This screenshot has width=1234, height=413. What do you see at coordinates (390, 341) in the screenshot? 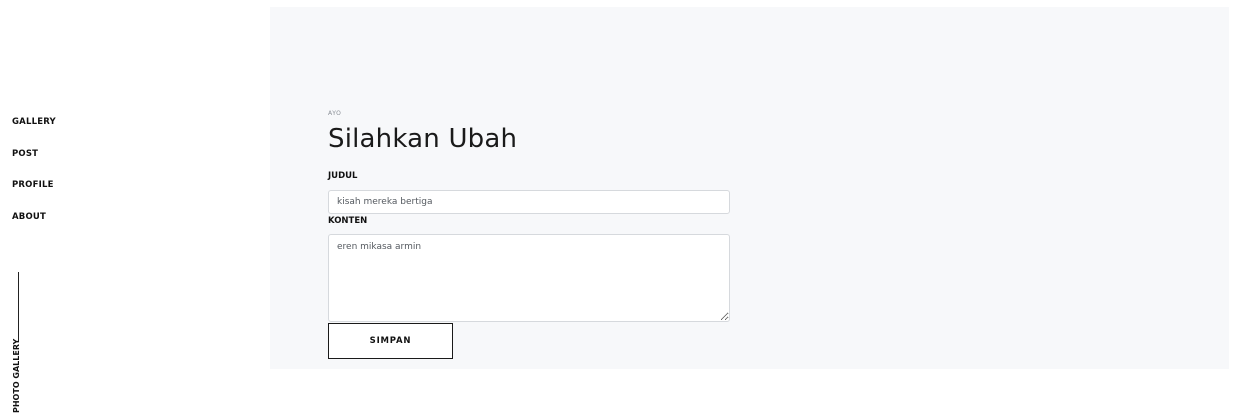
I see `save-button: SIMPAN` at bounding box center [390, 341].